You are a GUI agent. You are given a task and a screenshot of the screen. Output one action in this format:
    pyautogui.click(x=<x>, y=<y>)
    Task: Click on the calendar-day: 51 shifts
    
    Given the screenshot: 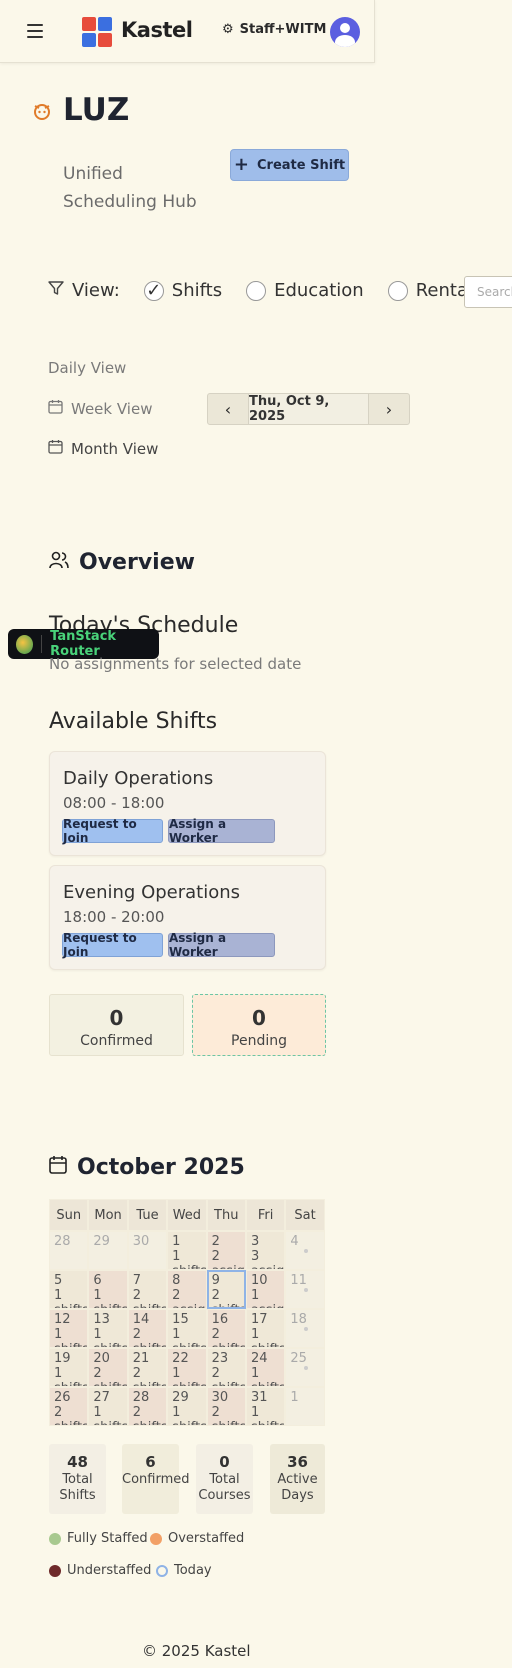 What is the action you would take?
    pyautogui.click(x=69, y=1289)
    